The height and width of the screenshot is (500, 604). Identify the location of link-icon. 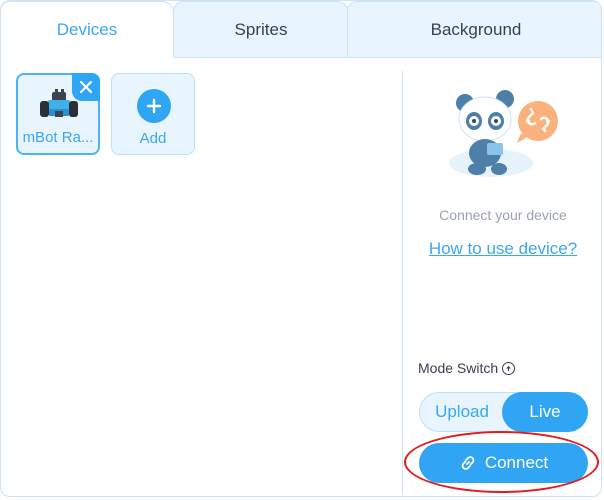
(468, 463).